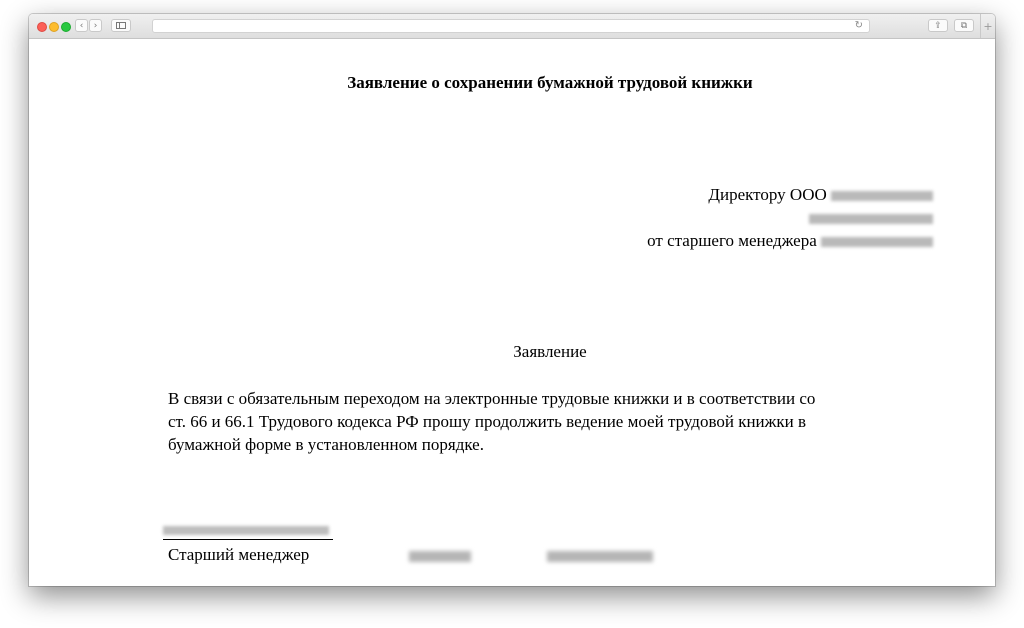  I want to click on chevron-left-icon: ‹, so click(81, 25).